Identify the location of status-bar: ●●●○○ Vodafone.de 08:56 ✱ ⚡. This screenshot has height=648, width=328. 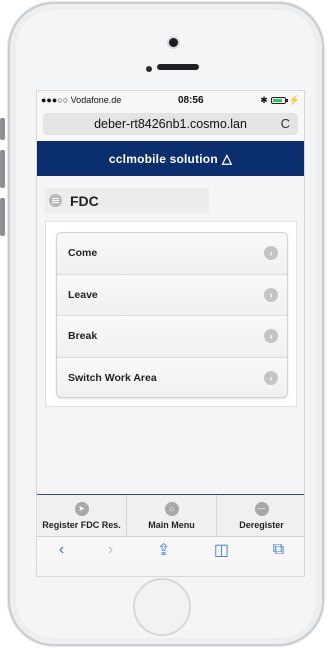
(170, 100).